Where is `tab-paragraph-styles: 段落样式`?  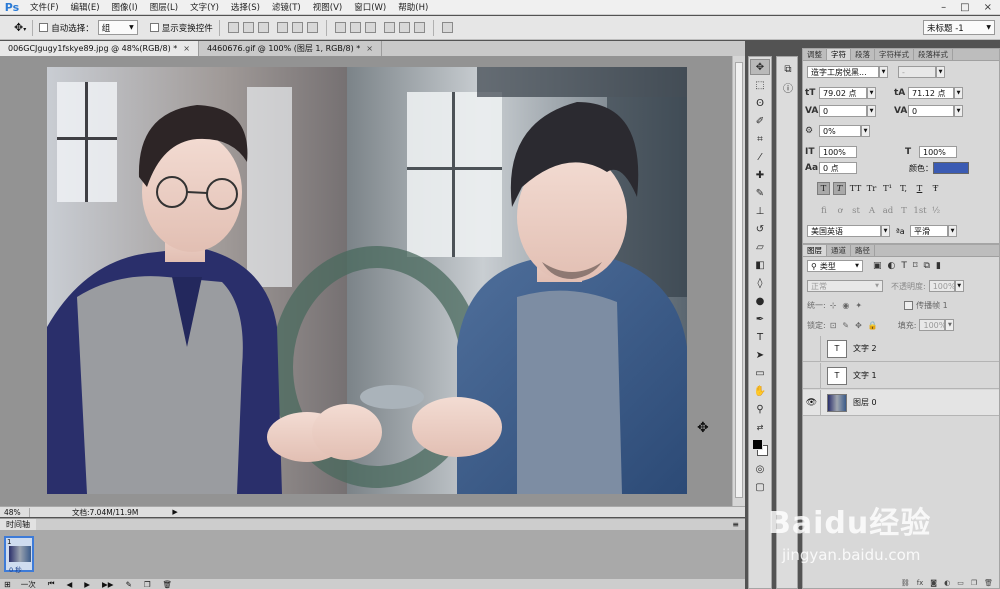 tab-paragraph-styles: 段落样式 is located at coordinates (933, 54).